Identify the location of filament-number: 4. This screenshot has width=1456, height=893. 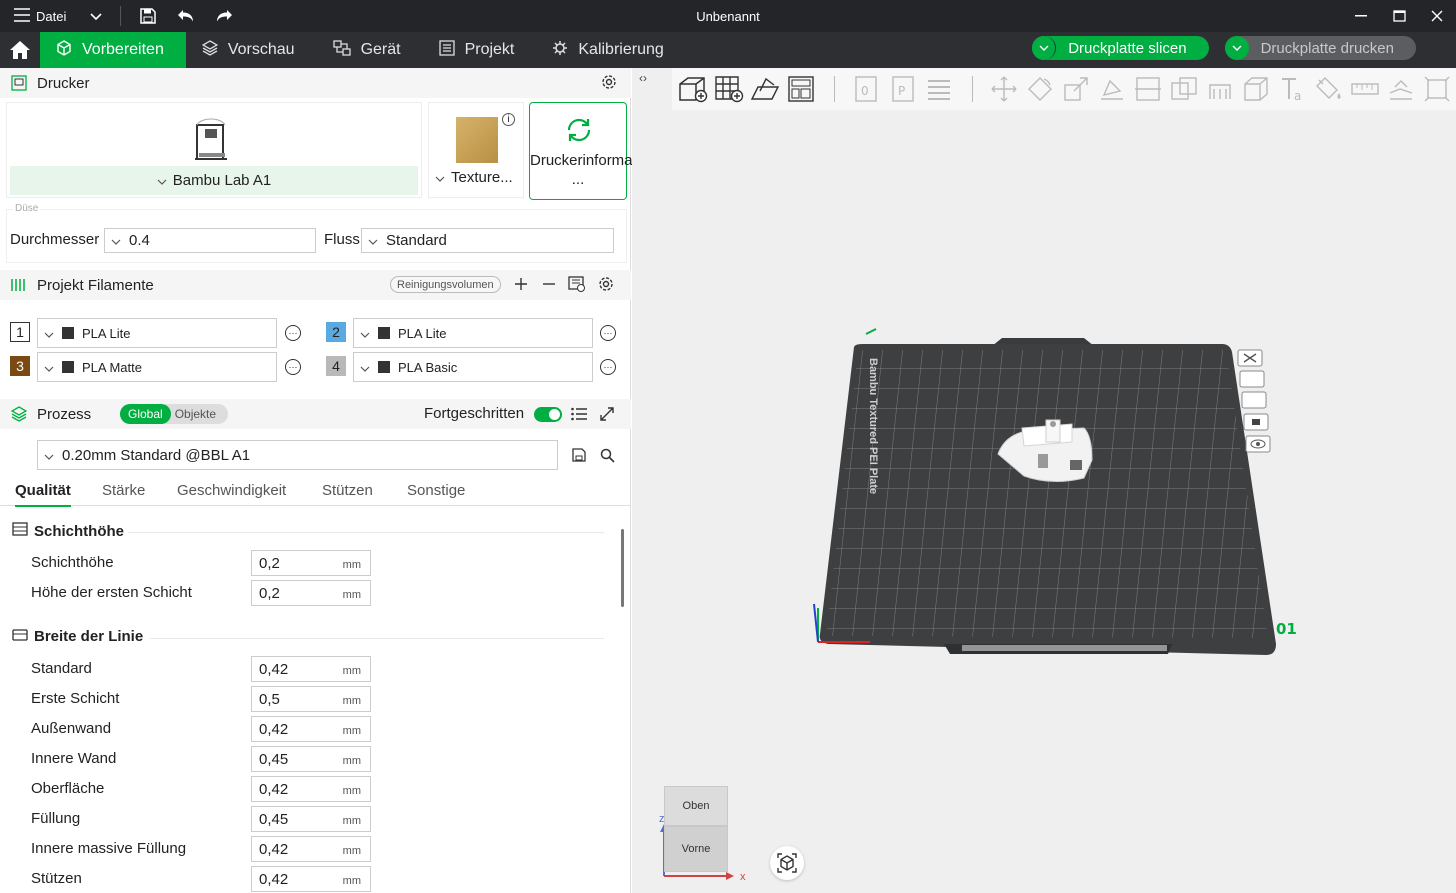
(336, 366).